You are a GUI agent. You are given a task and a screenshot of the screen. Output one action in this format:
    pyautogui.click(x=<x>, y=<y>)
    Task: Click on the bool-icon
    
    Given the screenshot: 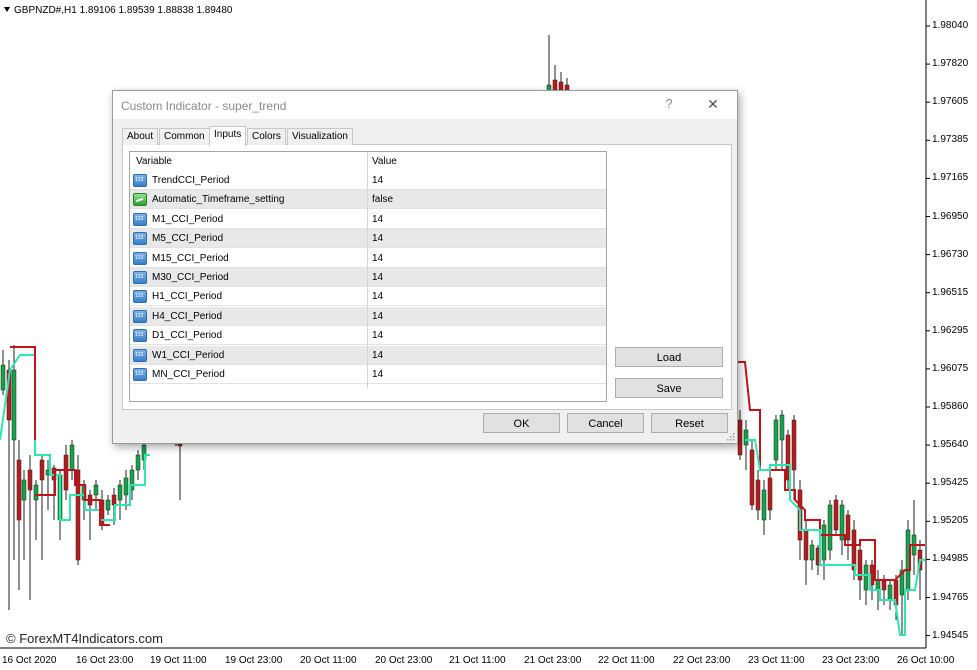 What is the action you would take?
    pyautogui.click(x=140, y=200)
    